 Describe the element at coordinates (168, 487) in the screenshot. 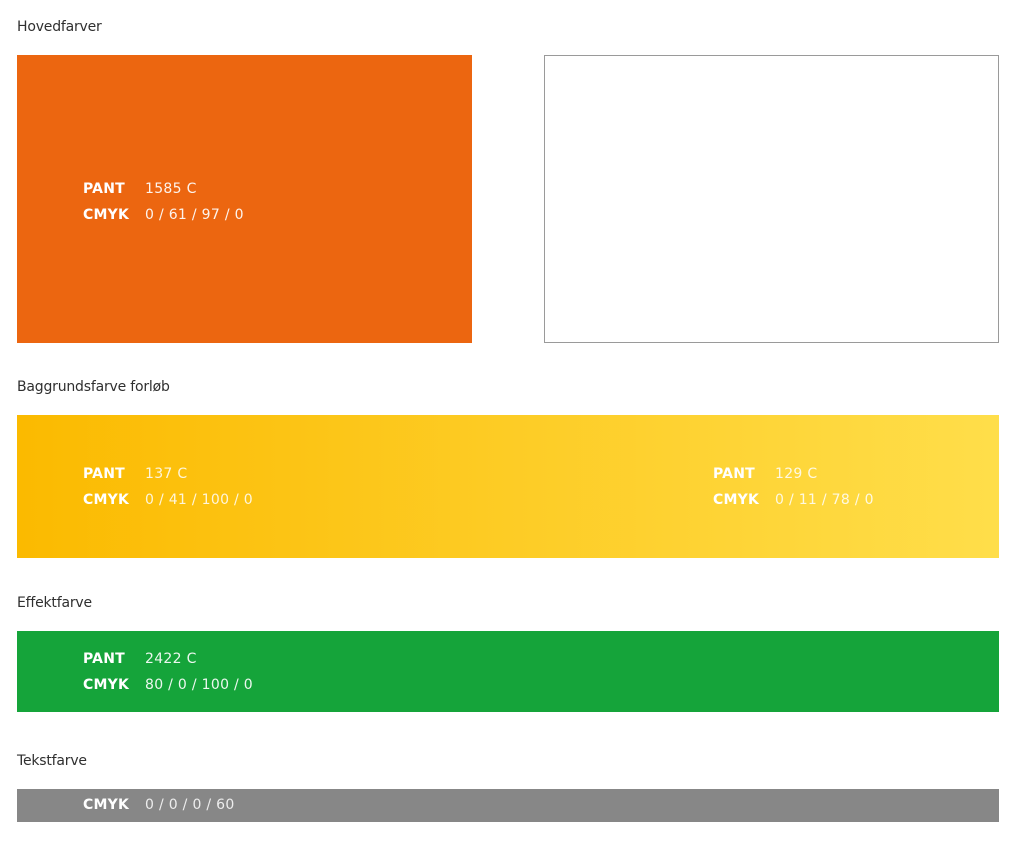

I see `gradient-start-spec: PANT 137 C CMYK 0 / 41 / 100 / 0` at that location.